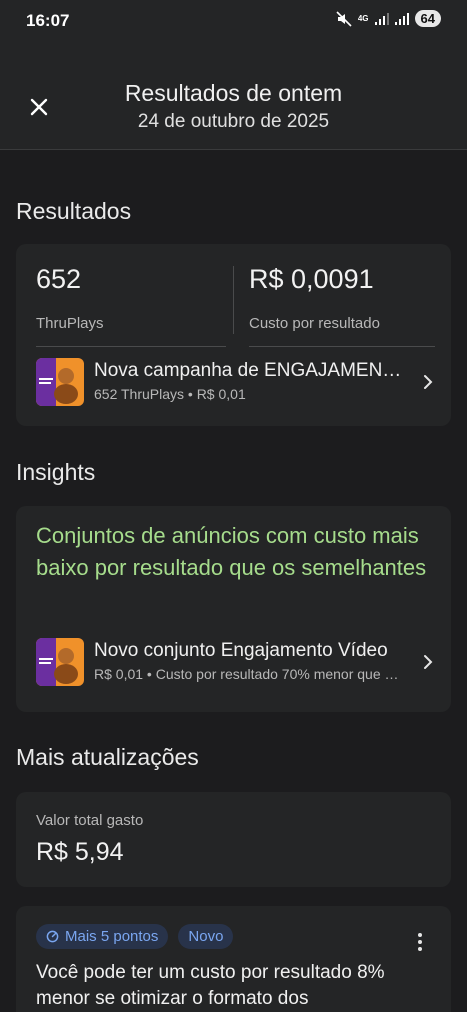 The height and width of the screenshot is (1012, 467). I want to click on metric-label: Custo por resultado, so click(314, 323).